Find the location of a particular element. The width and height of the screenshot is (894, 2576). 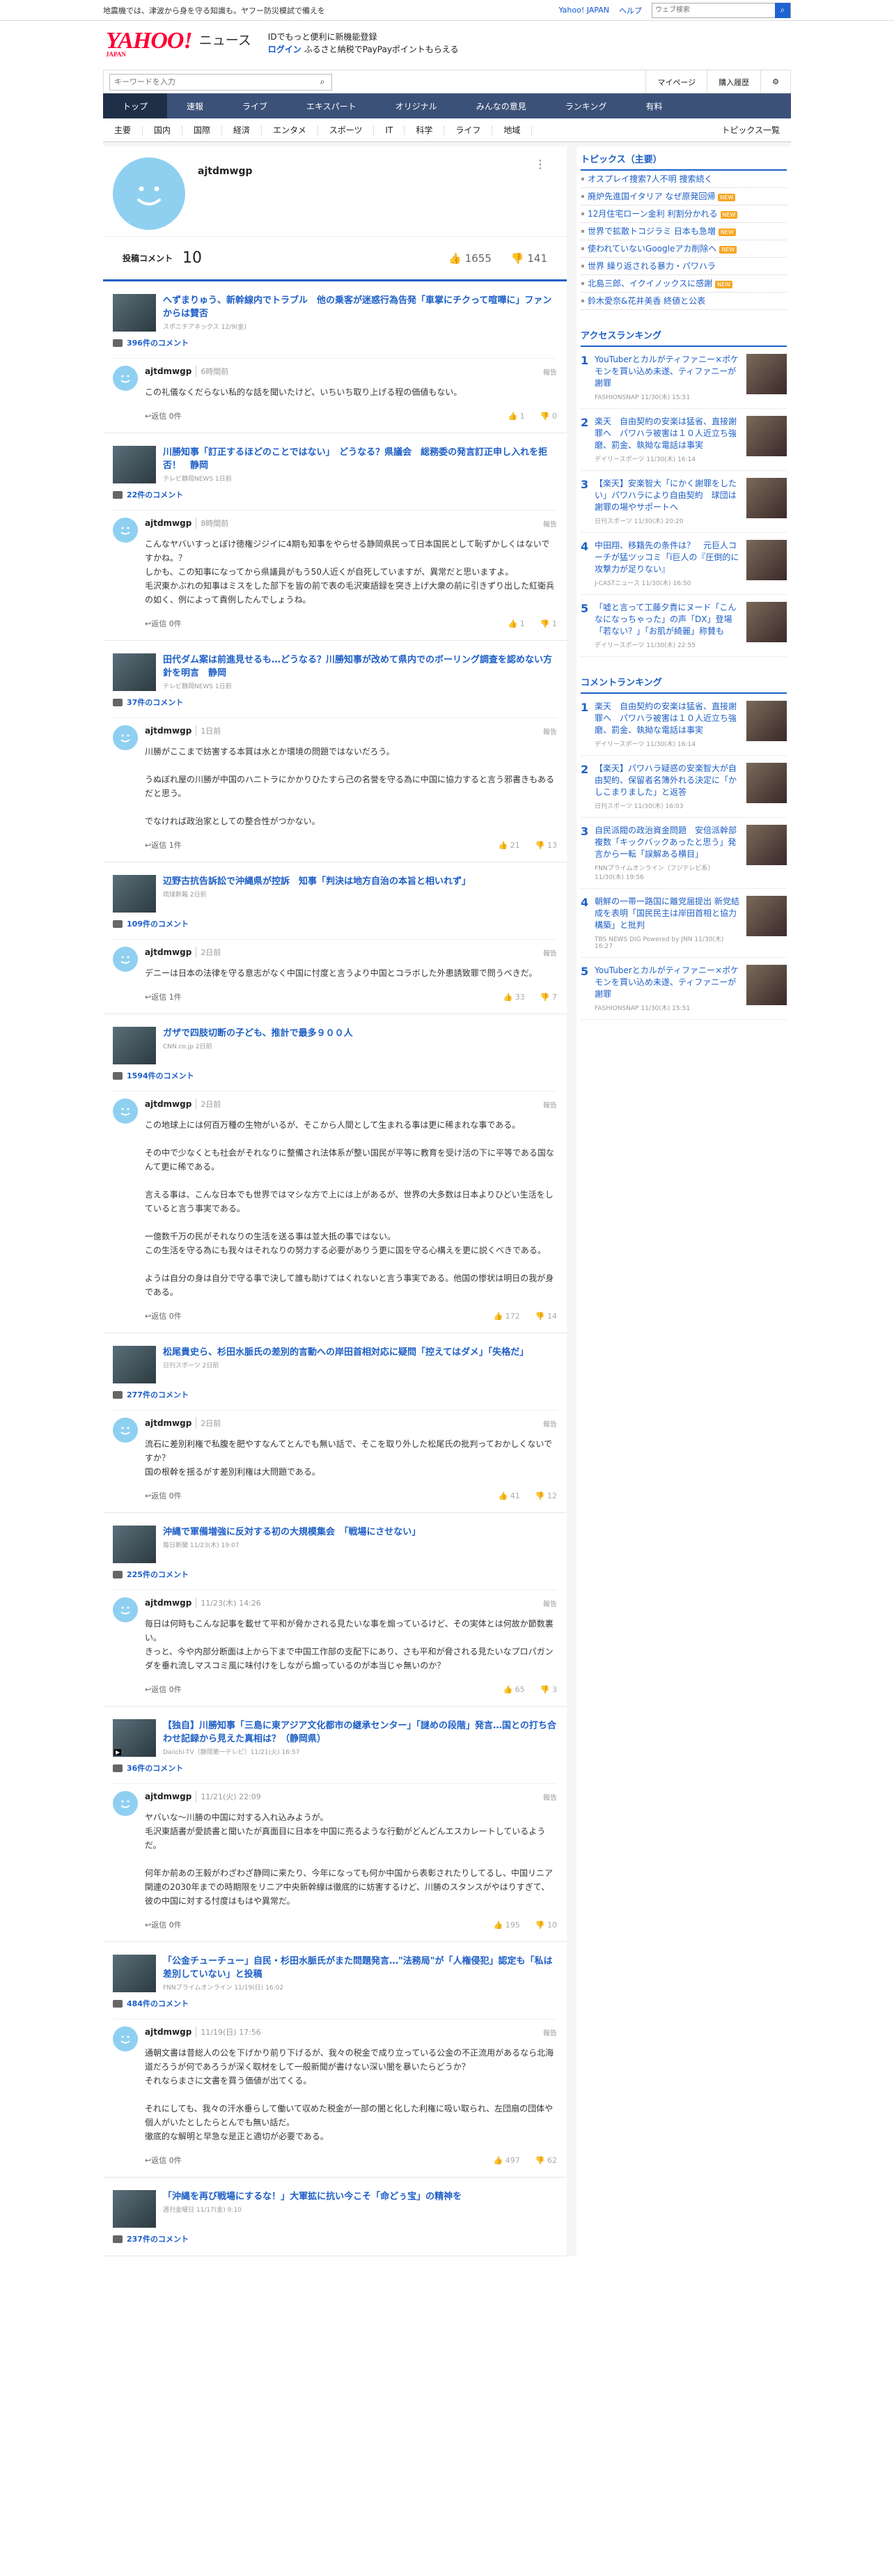

category-2: 国際 is located at coordinates (202, 130).